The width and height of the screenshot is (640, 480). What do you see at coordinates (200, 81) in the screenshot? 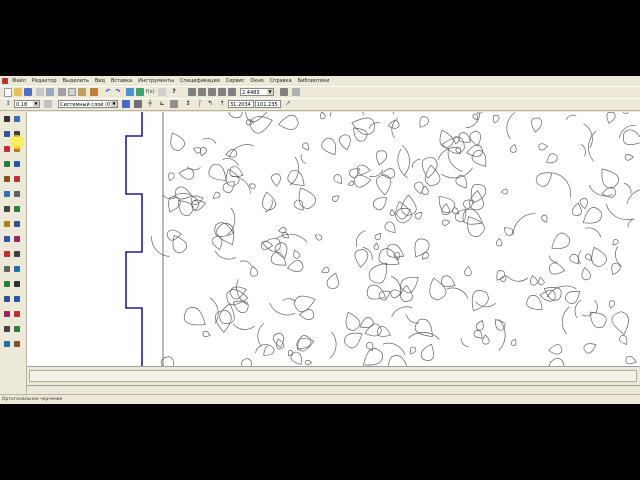
I see `menu-item-6: Спецификация` at bounding box center [200, 81].